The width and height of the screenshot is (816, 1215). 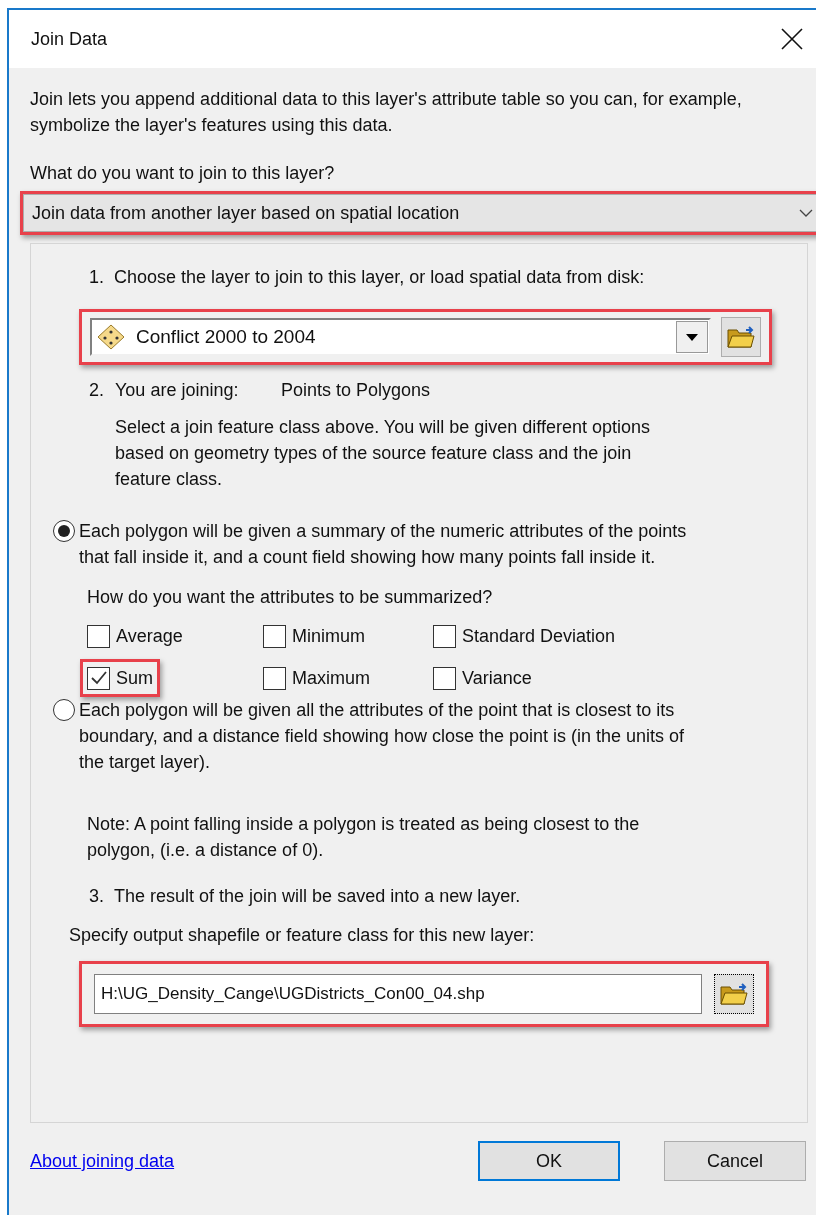 What do you see at coordinates (379, 277) in the screenshot?
I see `step-label: Choose the layer to join to this layer, or load spatial data from disk:` at bounding box center [379, 277].